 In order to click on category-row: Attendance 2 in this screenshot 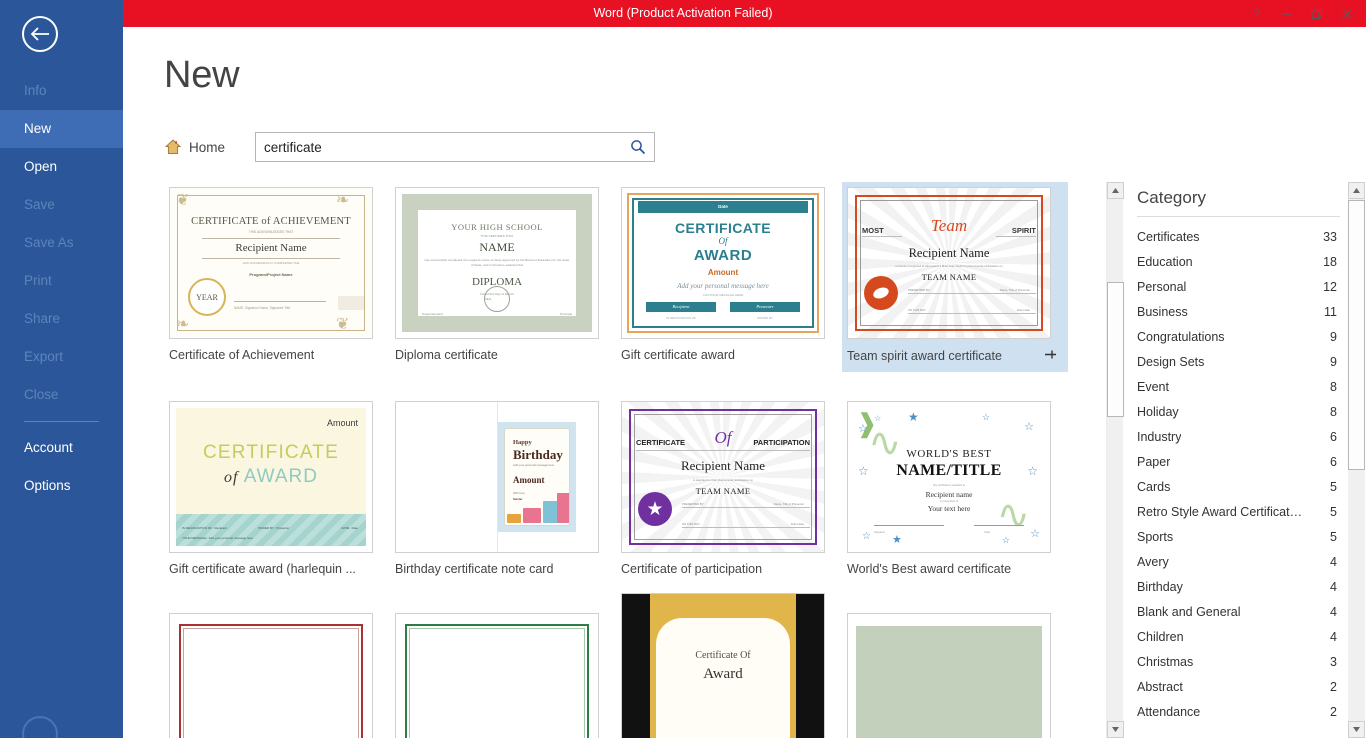, I will do `click(1241, 711)`.